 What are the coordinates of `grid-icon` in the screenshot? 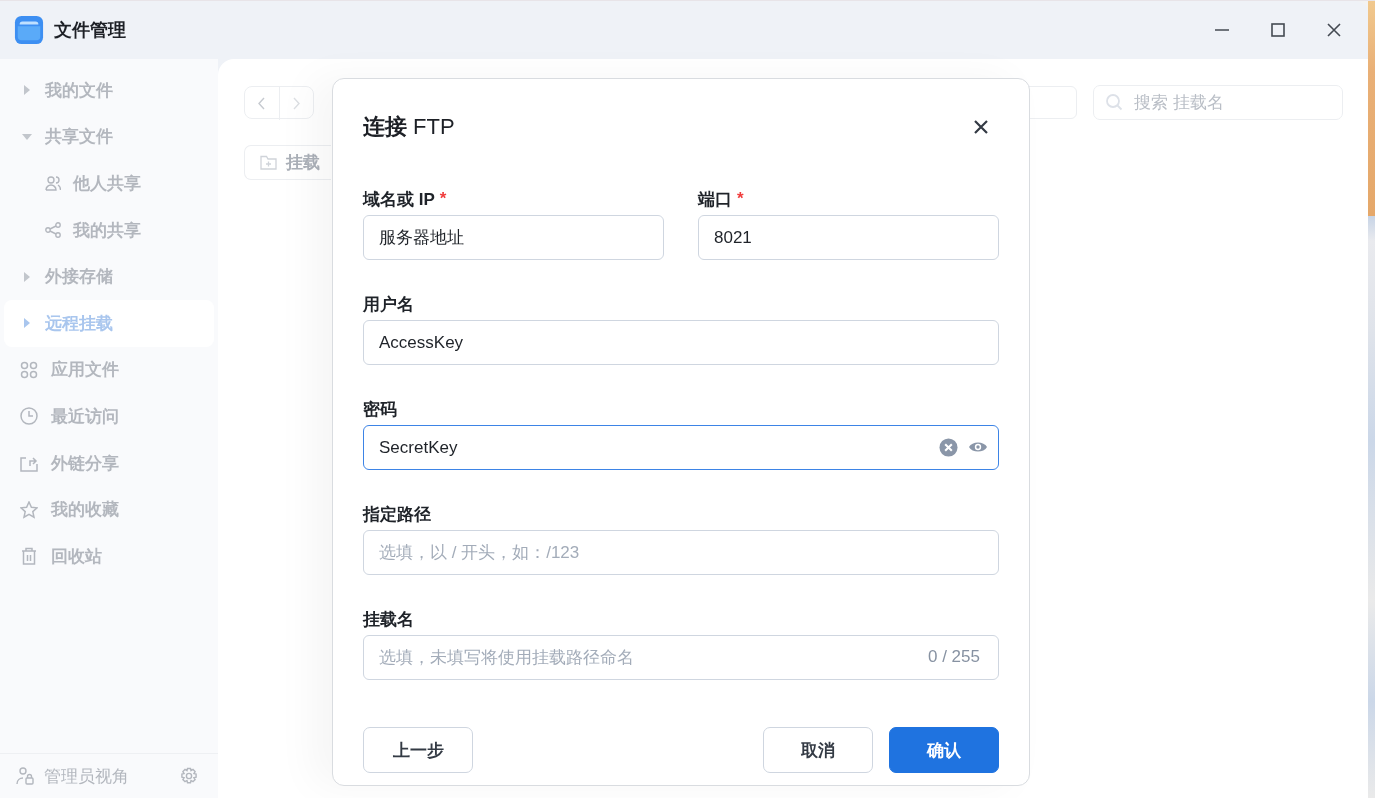 It's located at (29, 369).